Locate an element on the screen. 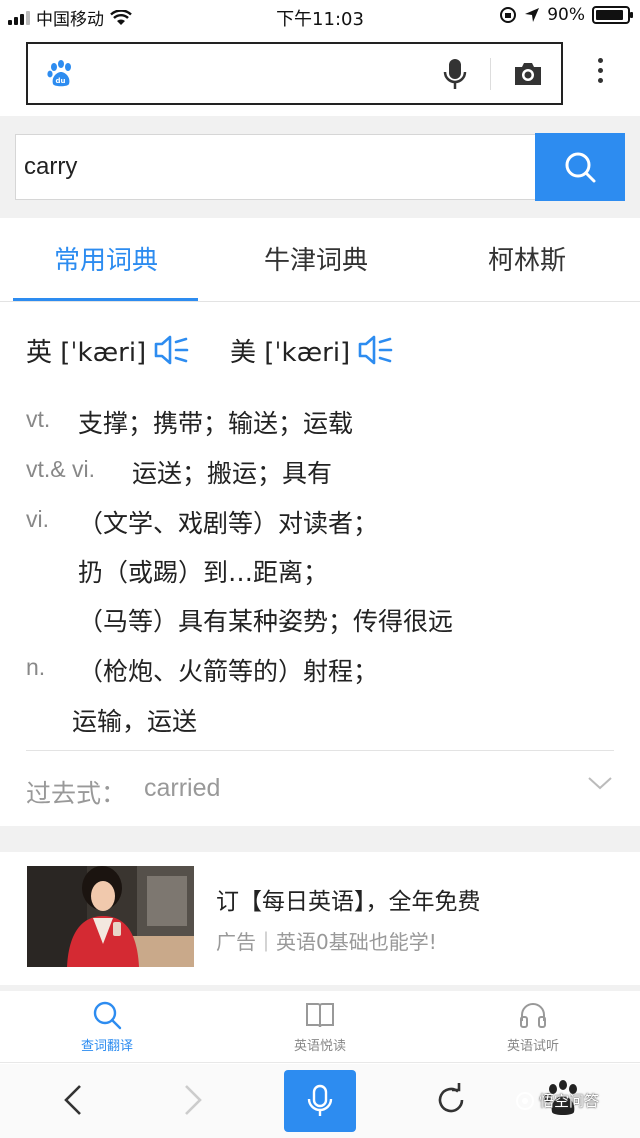 This screenshot has height=1138, width=640. forward-arrow-icon is located at coordinates (192, 1100).